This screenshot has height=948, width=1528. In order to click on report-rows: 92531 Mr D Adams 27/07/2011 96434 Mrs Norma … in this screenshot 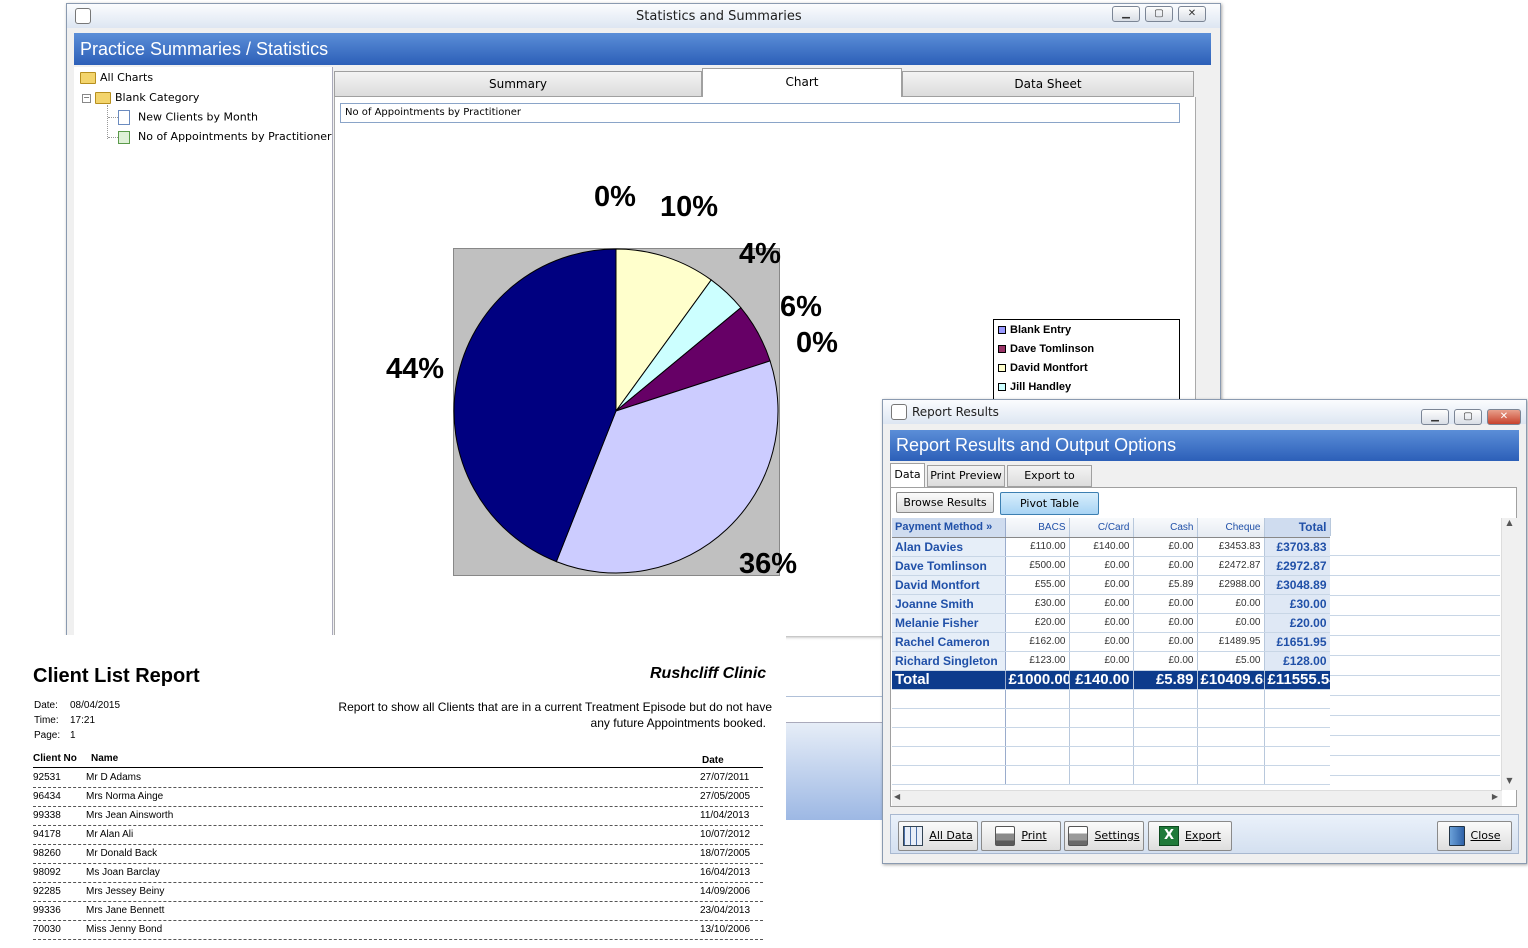, I will do `click(398, 858)`.